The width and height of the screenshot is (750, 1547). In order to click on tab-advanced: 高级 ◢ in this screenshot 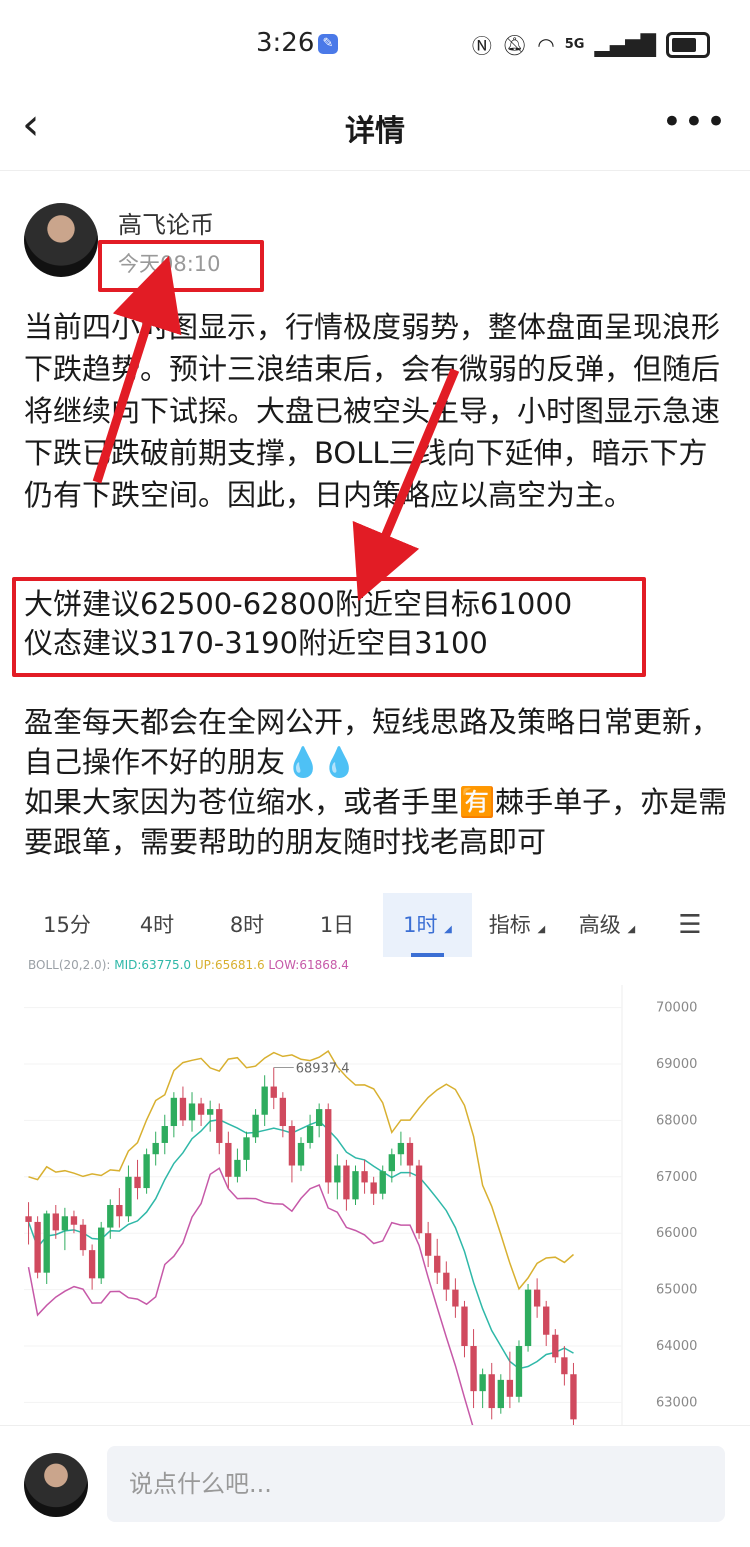, I will do `click(607, 925)`.